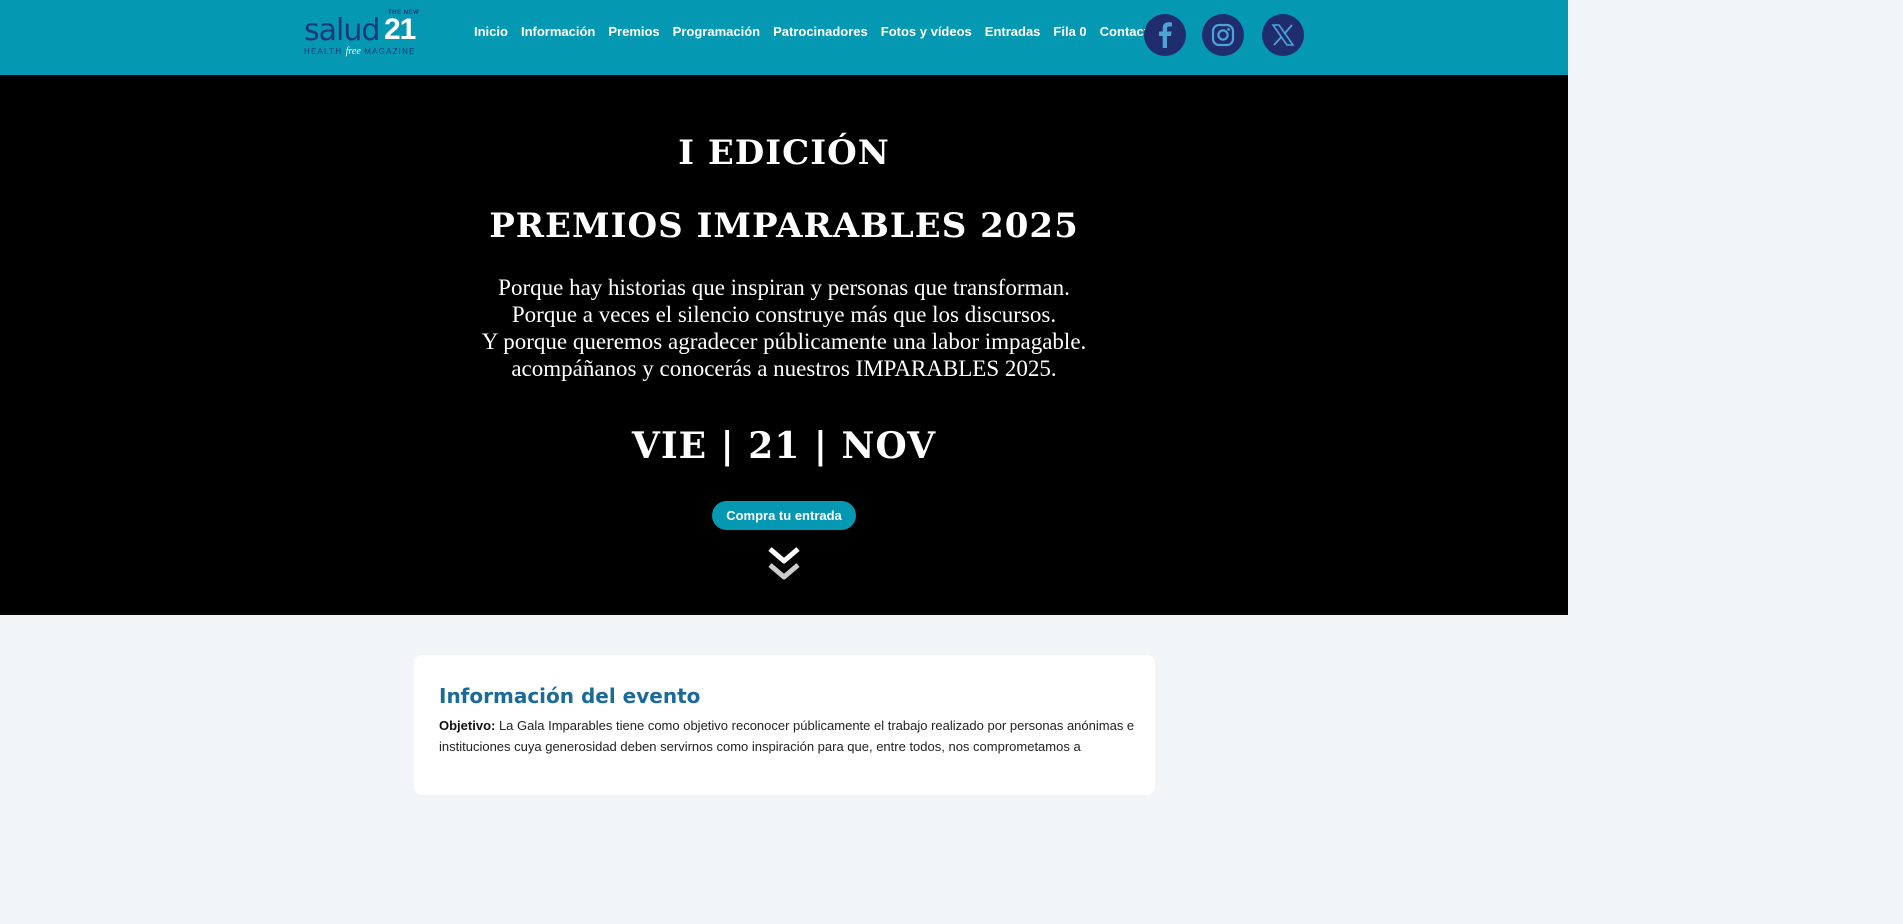 This screenshot has height=924, width=1903. Describe the element at coordinates (784, 226) in the screenshot. I see `hero-title: PREMIOS IMPARABLES 2025` at that location.